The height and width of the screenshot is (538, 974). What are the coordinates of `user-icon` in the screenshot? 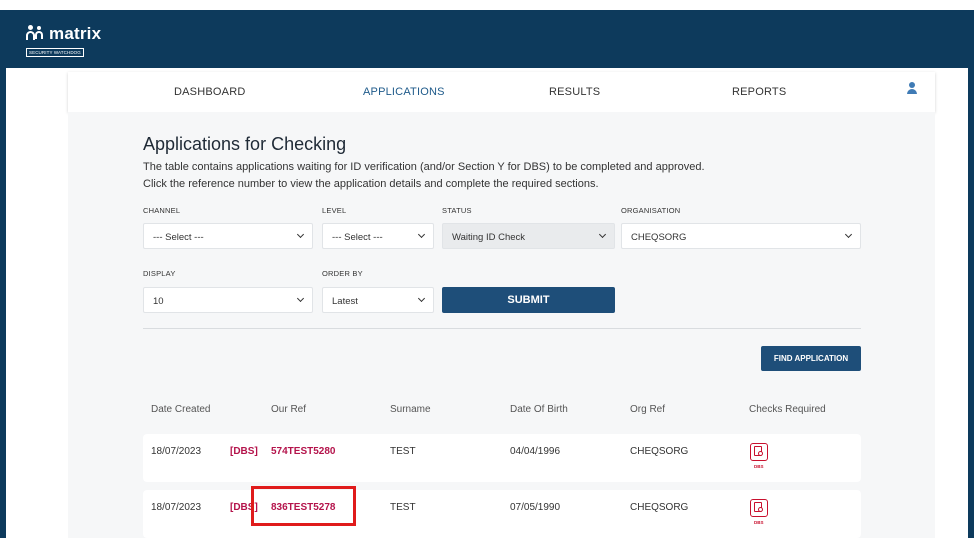 It's located at (912, 88).